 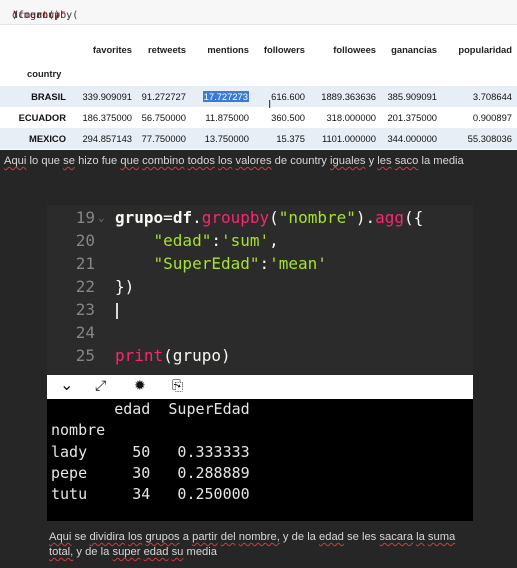 I want to click on table-cell: 13.750000, so click(x=226, y=138).